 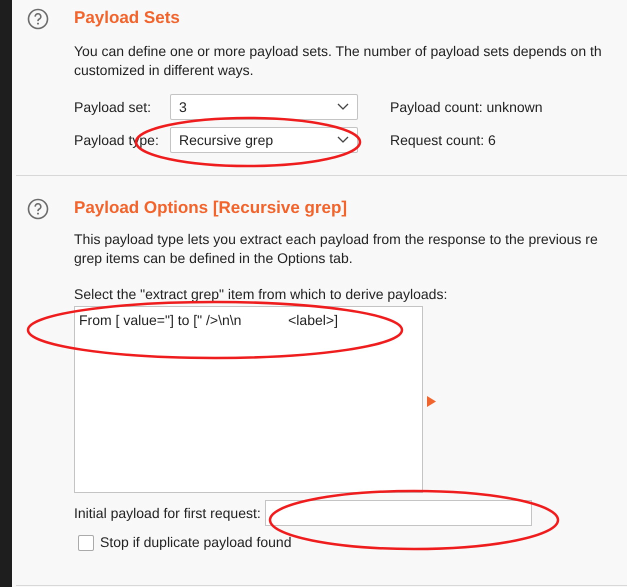 What do you see at coordinates (211, 208) in the screenshot?
I see `section-title: Payload Options [Recursive grep]` at bounding box center [211, 208].